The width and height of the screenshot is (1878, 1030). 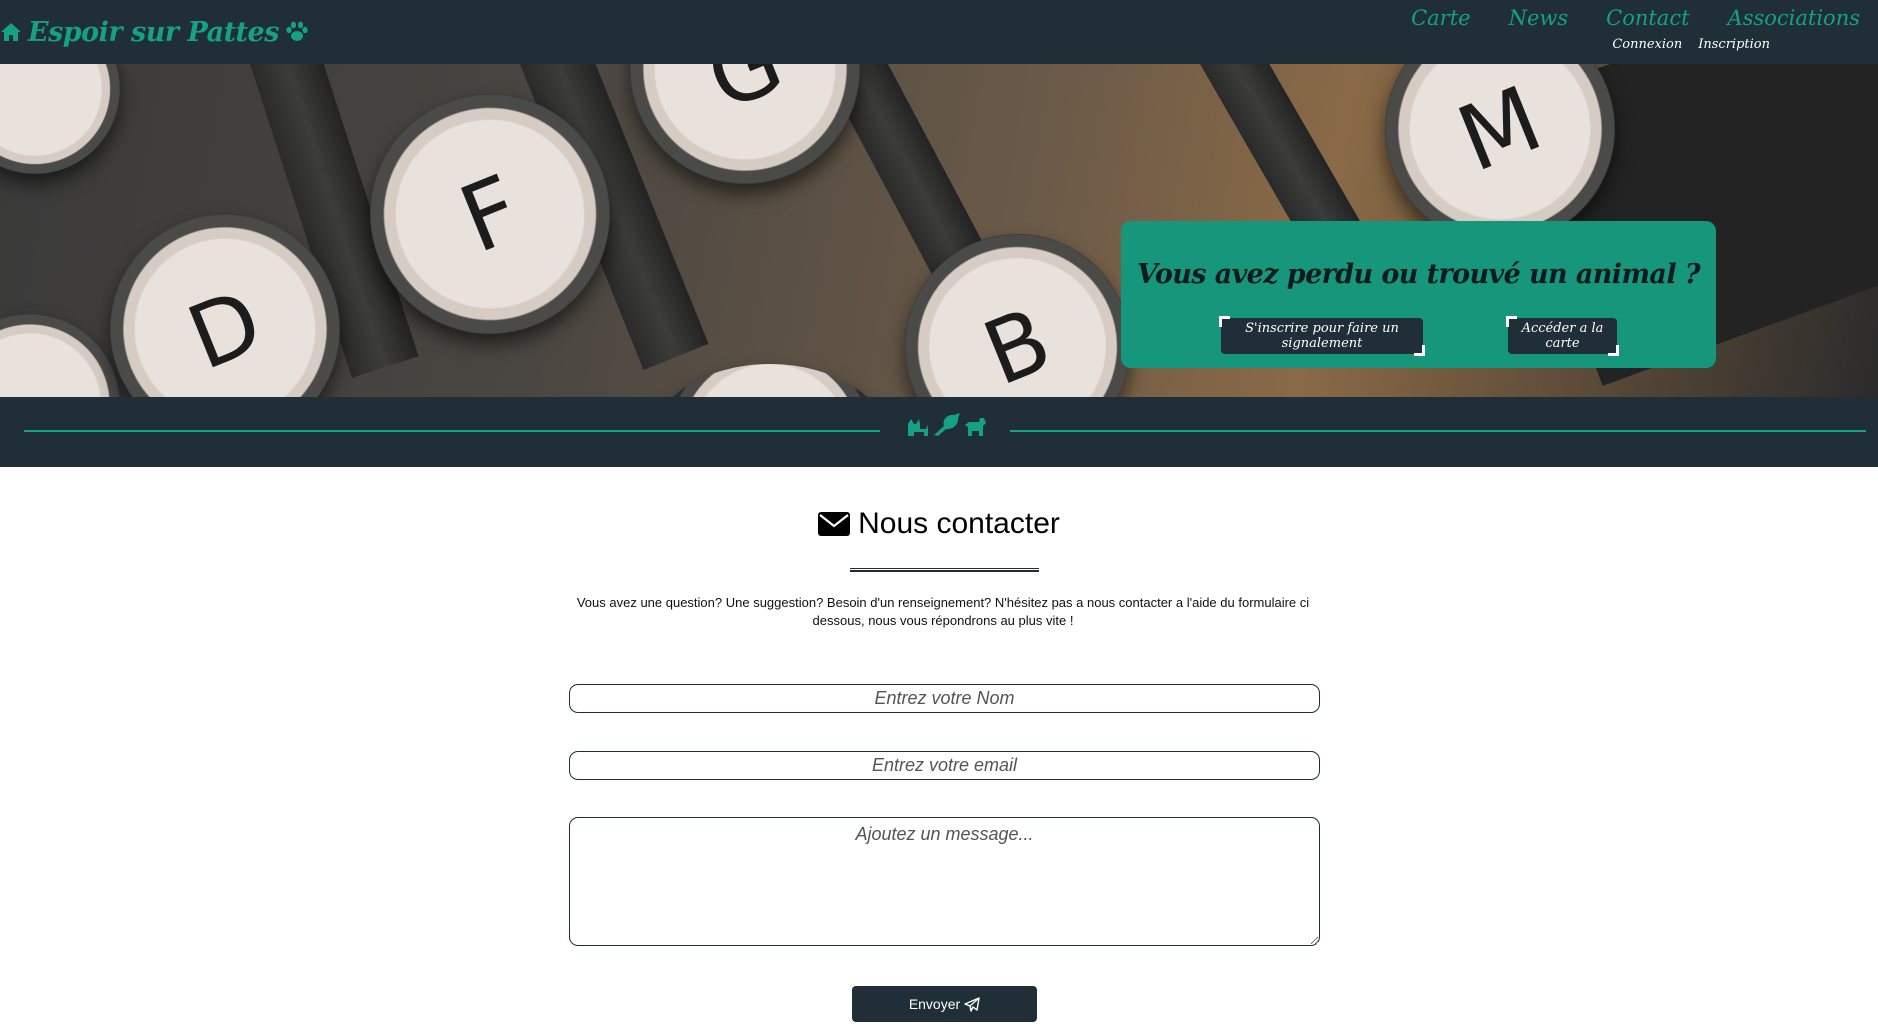 I want to click on message-textarea, so click(x=944, y=881).